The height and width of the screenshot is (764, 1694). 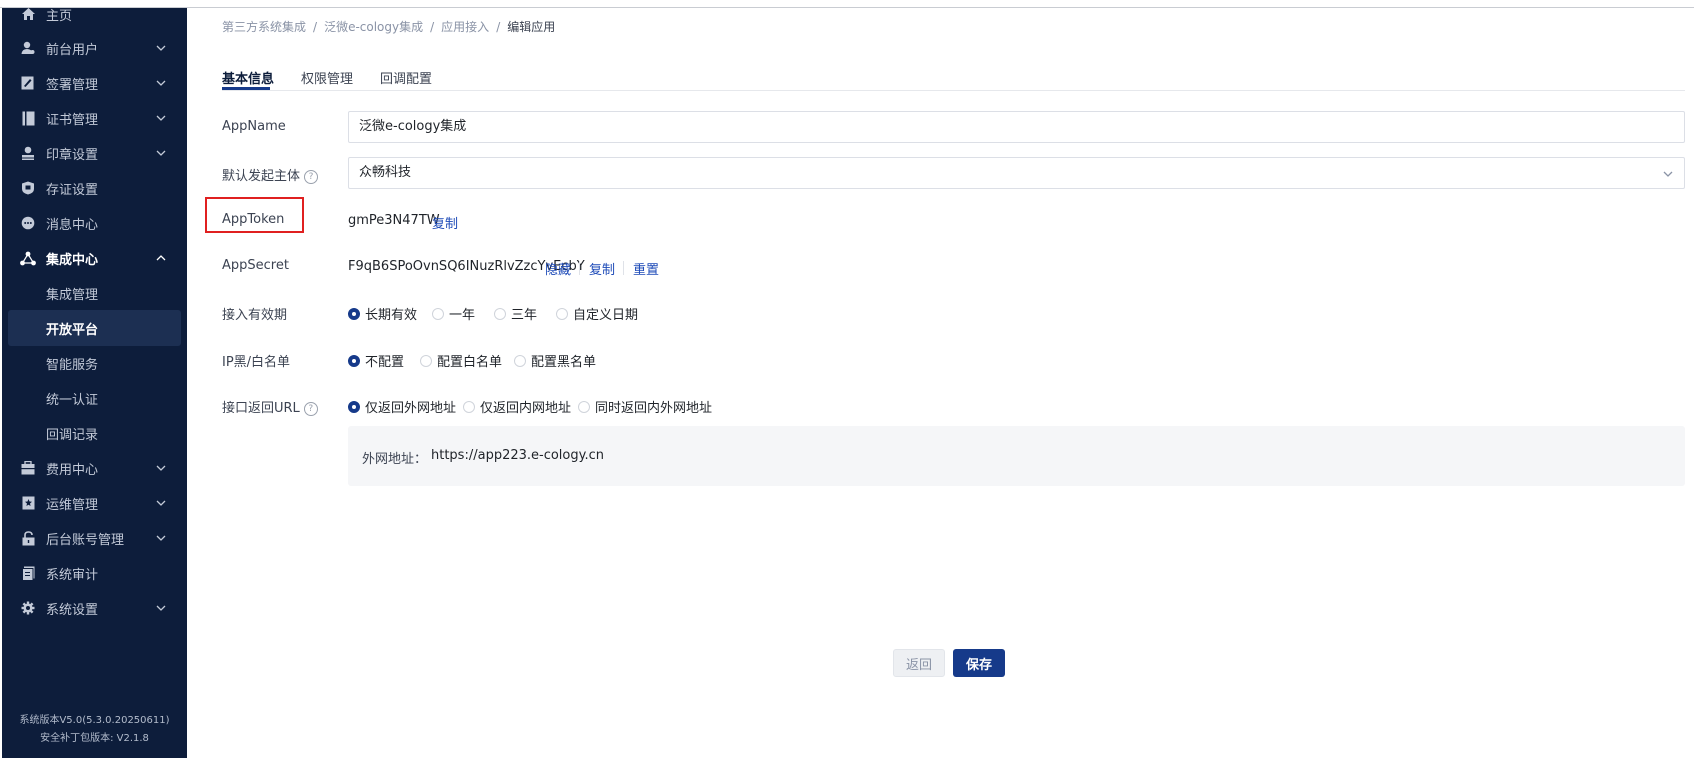 What do you see at coordinates (72, 190) in the screenshot?
I see `sidebar-item-label: 存证设置` at bounding box center [72, 190].